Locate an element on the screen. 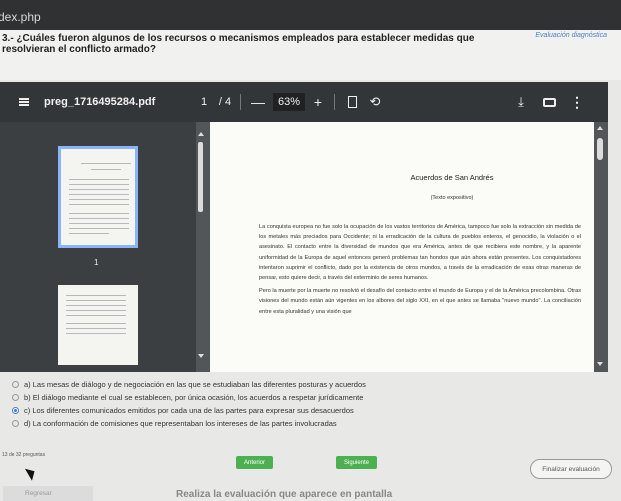 This screenshot has width=621, height=501. print-icon is located at coordinates (549, 102).